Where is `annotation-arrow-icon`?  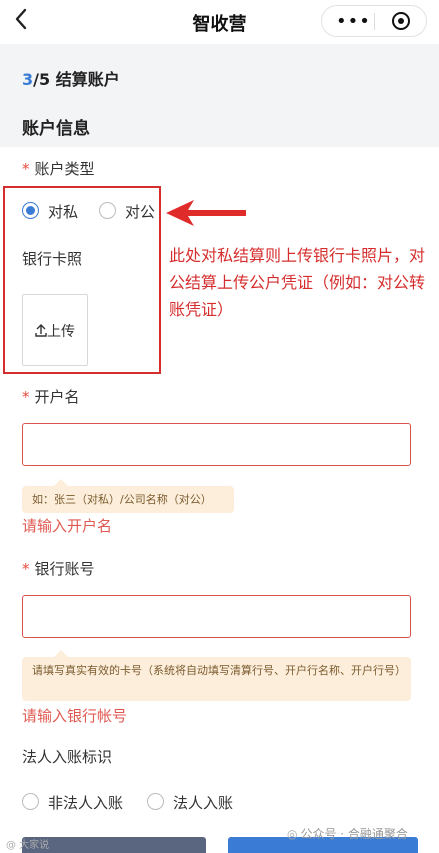 annotation-arrow-icon is located at coordinates (206, 213).